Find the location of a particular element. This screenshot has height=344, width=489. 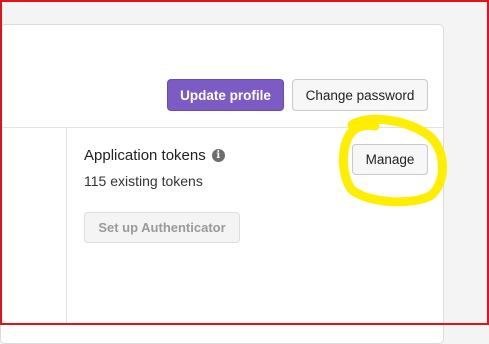

info-icon: i is located at coordinates (218, 155).